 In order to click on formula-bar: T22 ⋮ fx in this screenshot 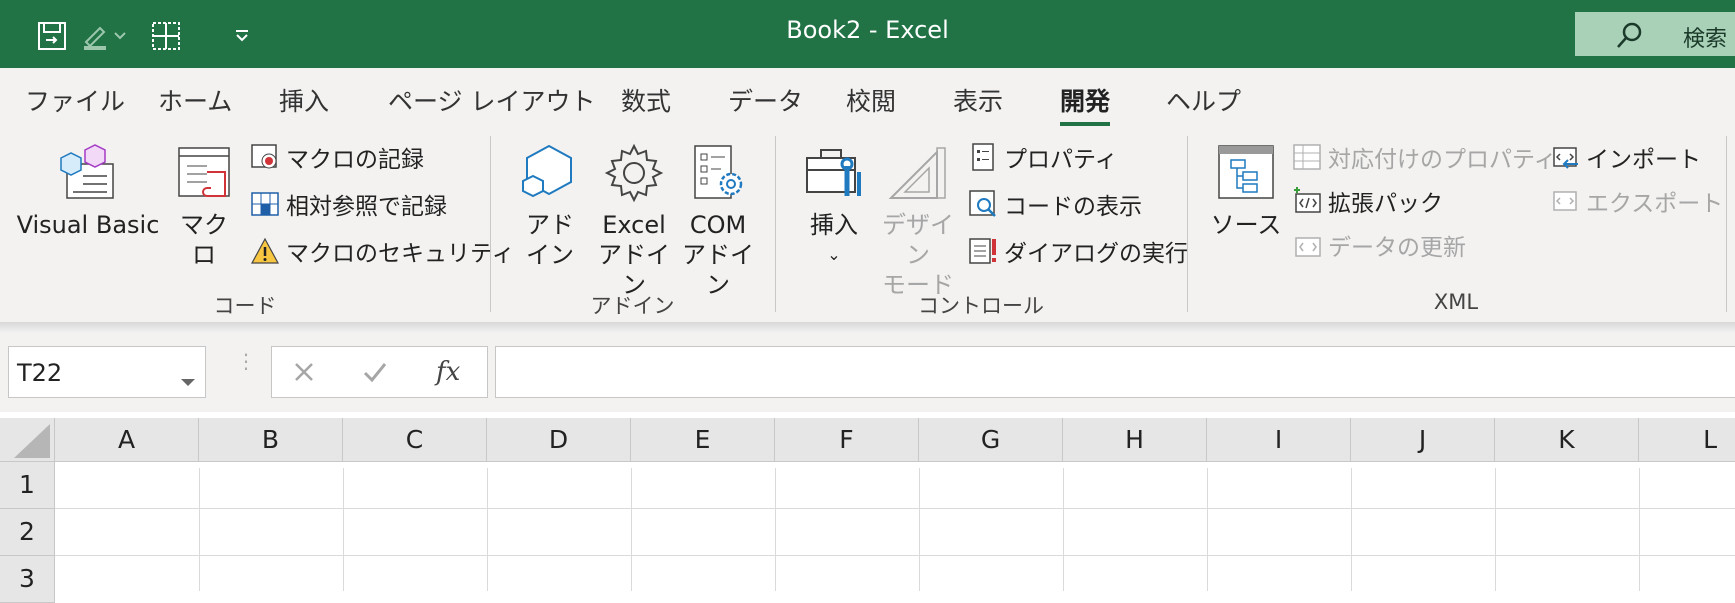, I will do `click(867, 372)`.